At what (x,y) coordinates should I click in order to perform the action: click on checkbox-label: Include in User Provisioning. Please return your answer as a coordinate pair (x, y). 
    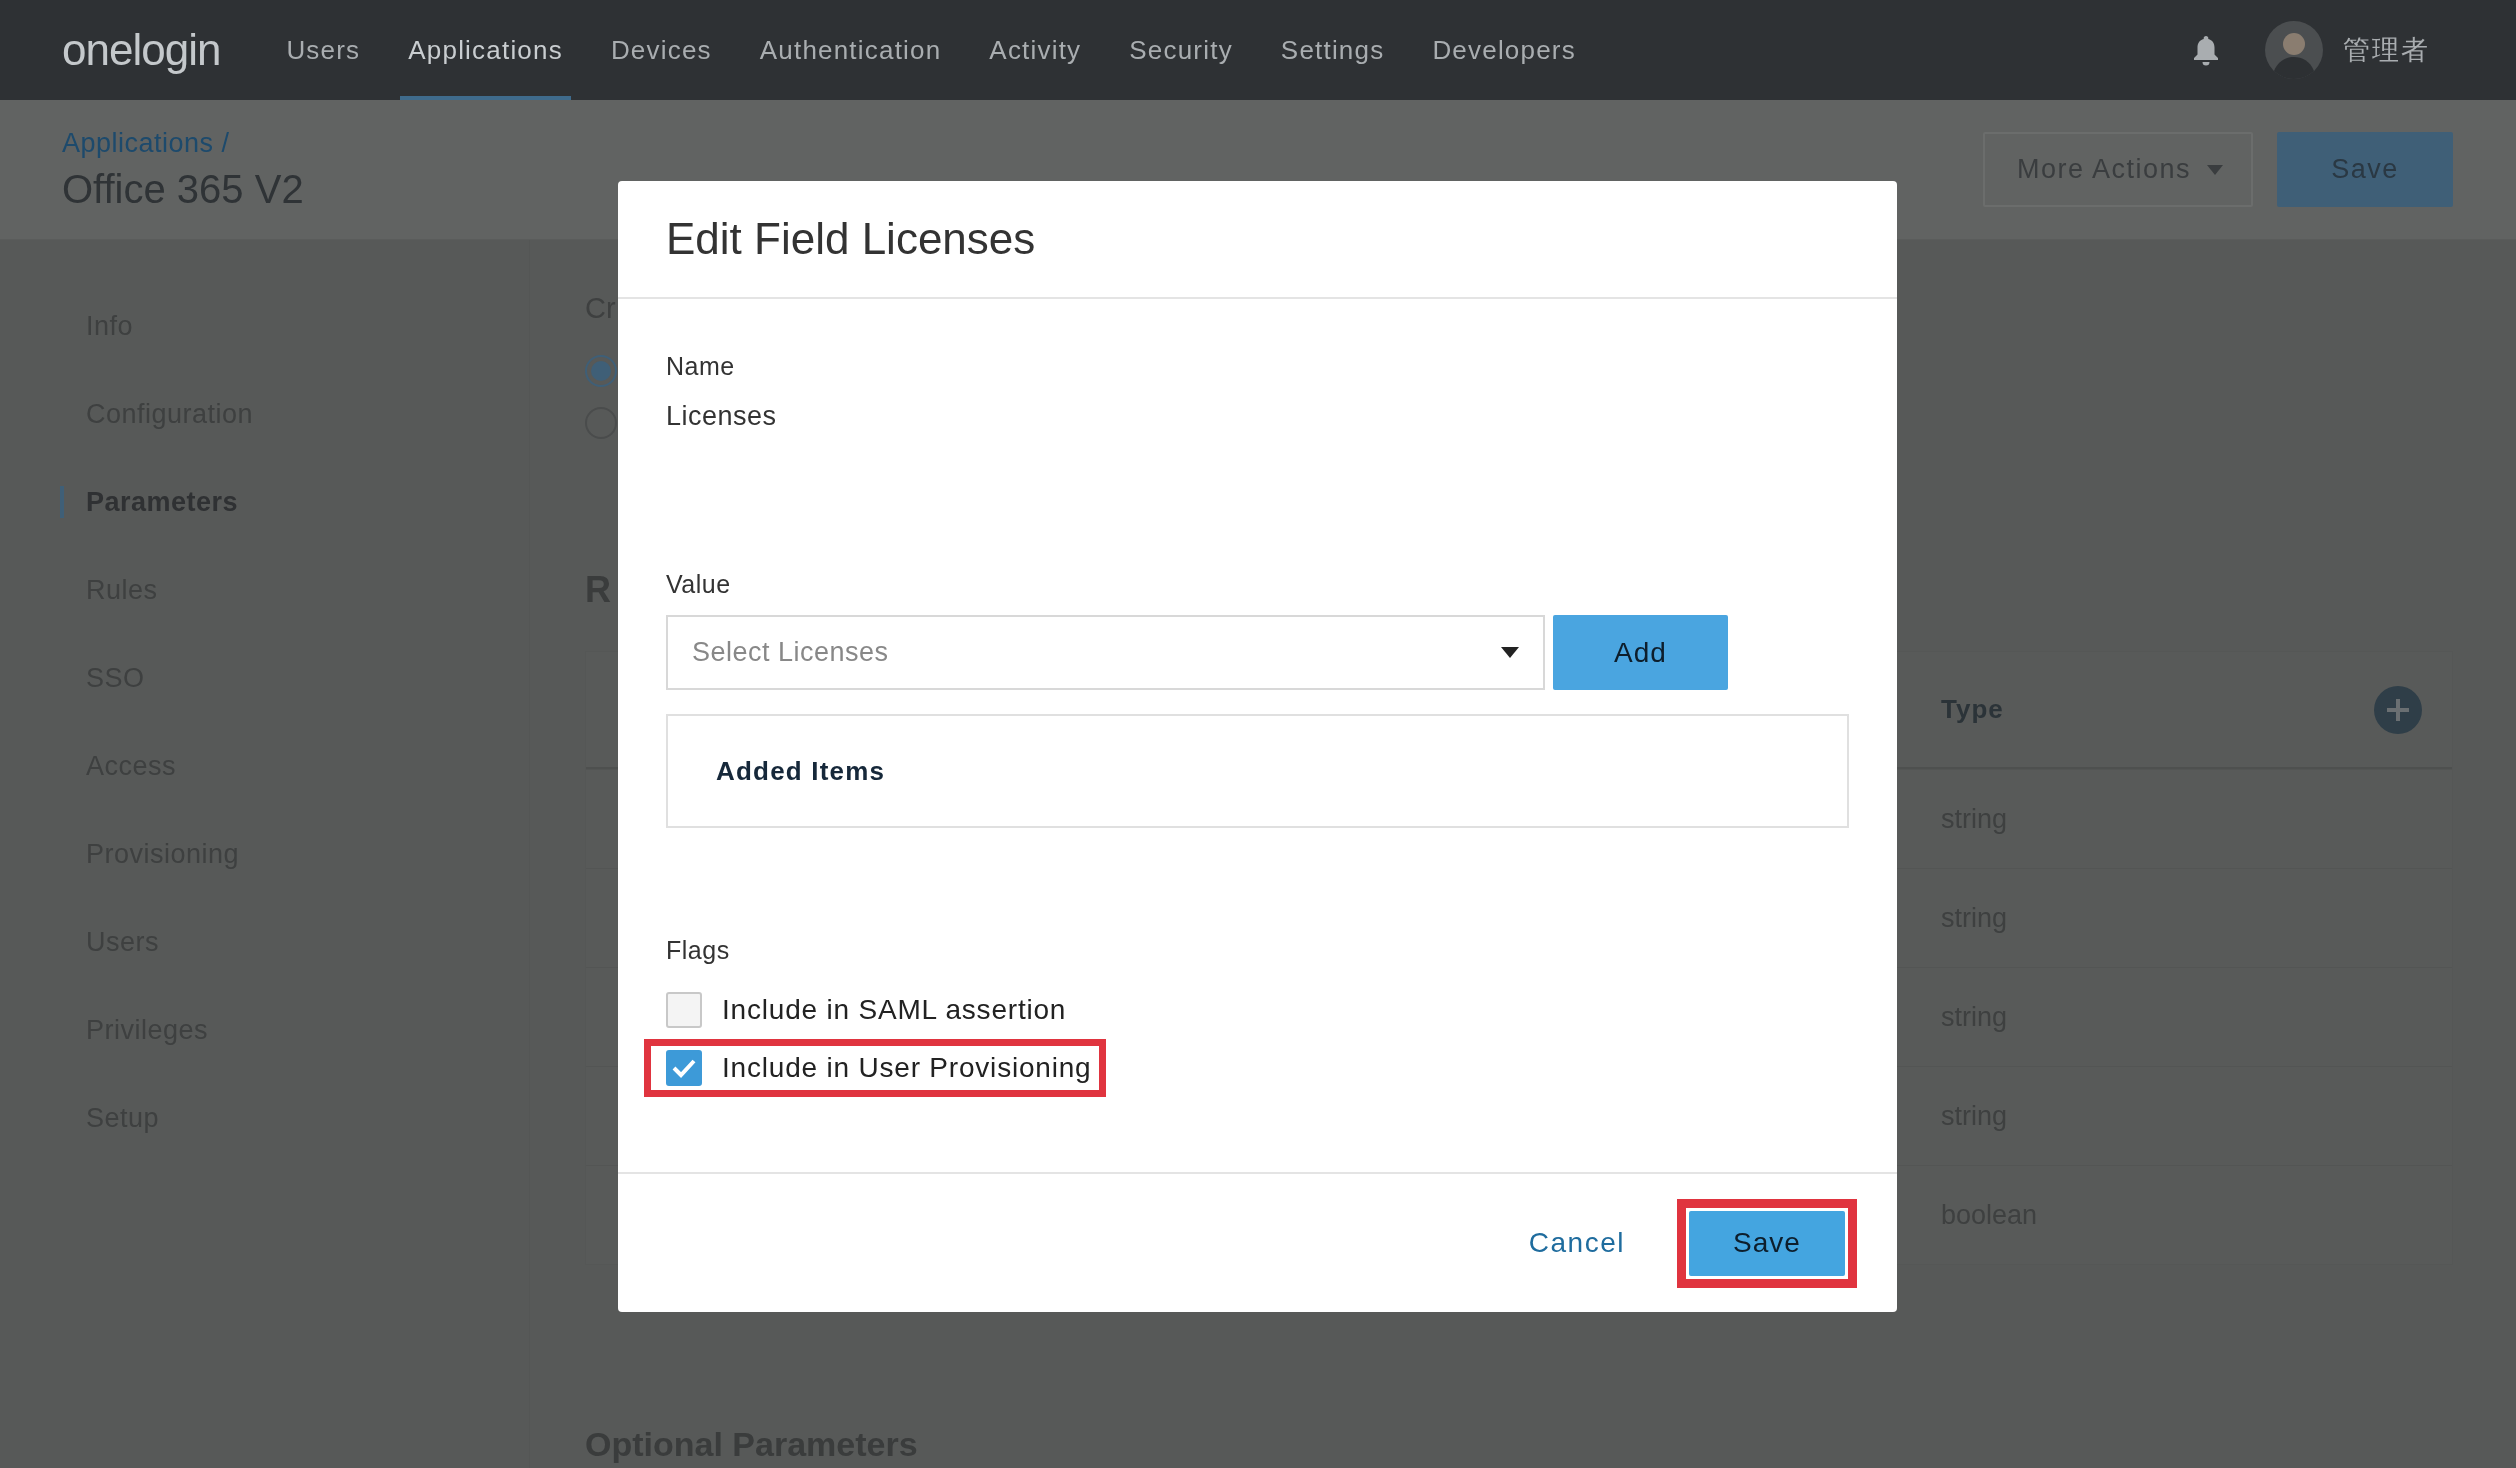
    Looking at the image, I should click on (907, 1068).